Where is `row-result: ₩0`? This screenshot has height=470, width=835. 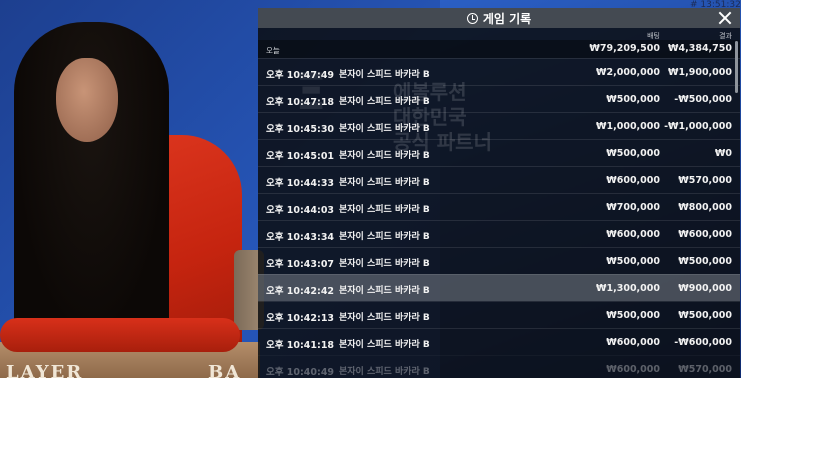 row-result: ₩0 is located at coordinates (723, 153).